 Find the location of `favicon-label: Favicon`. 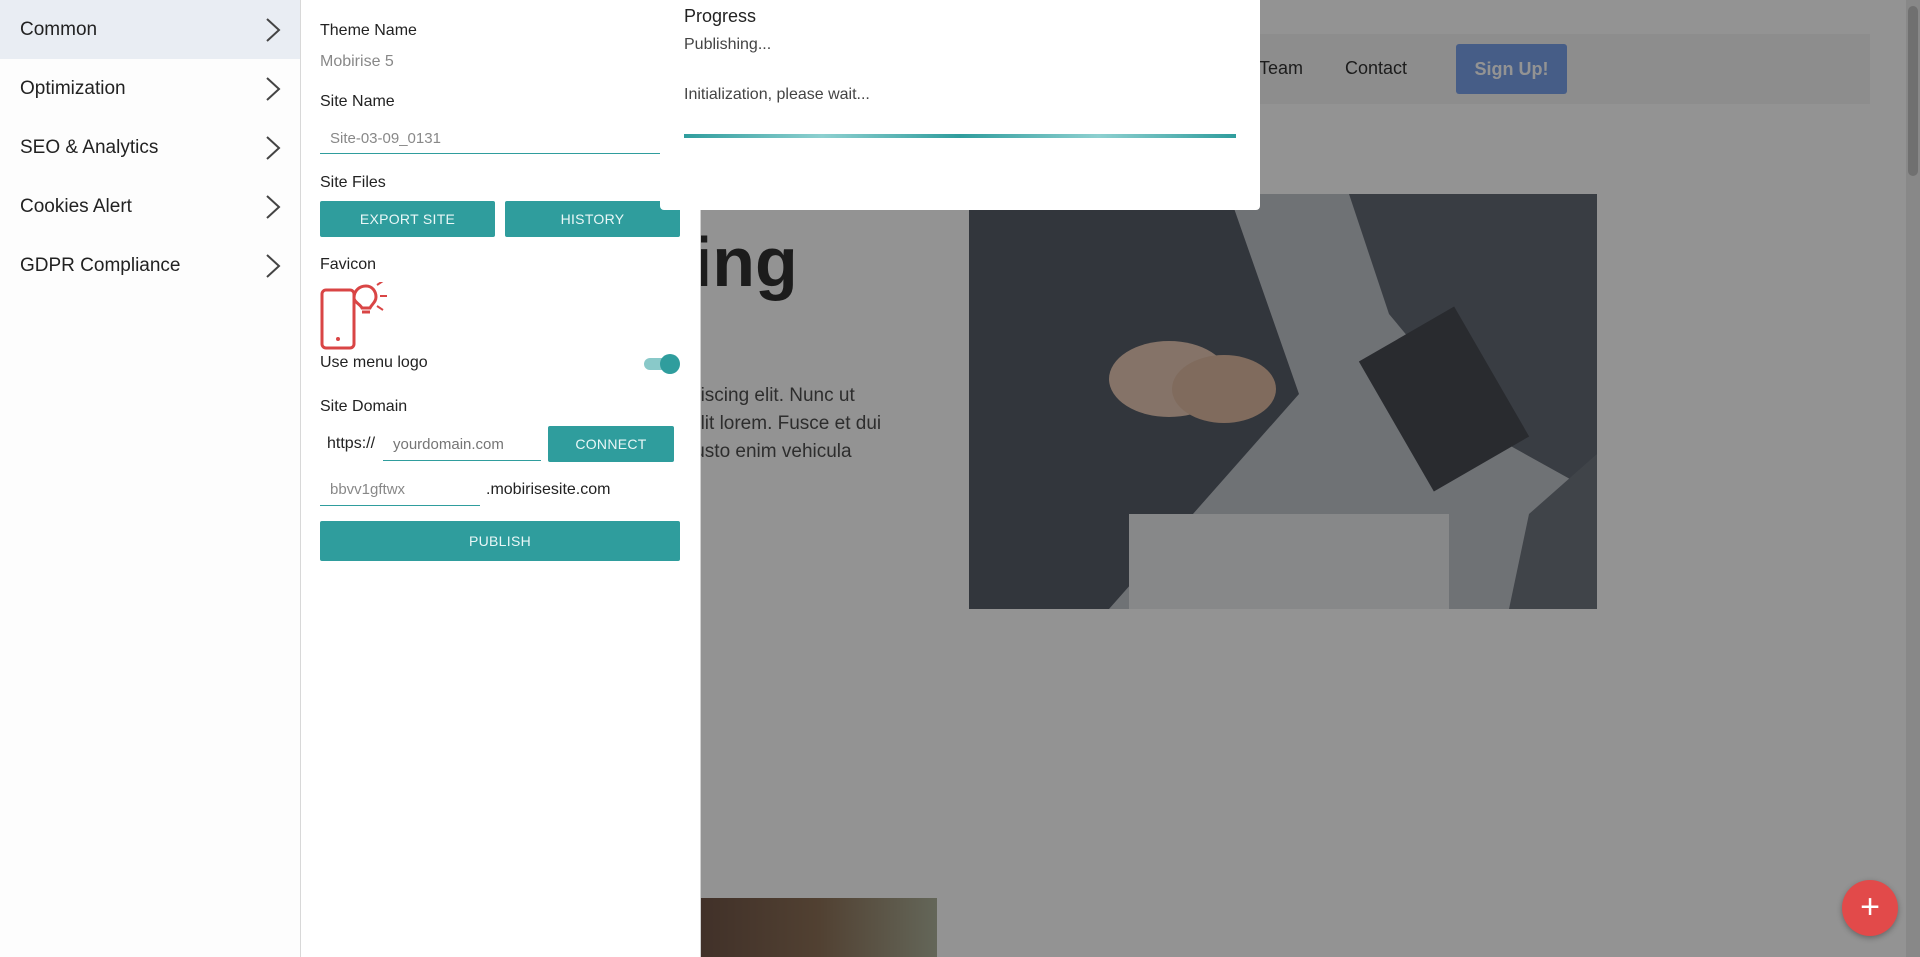

favicon-label: Favicon is located at coordinates (348, 264).